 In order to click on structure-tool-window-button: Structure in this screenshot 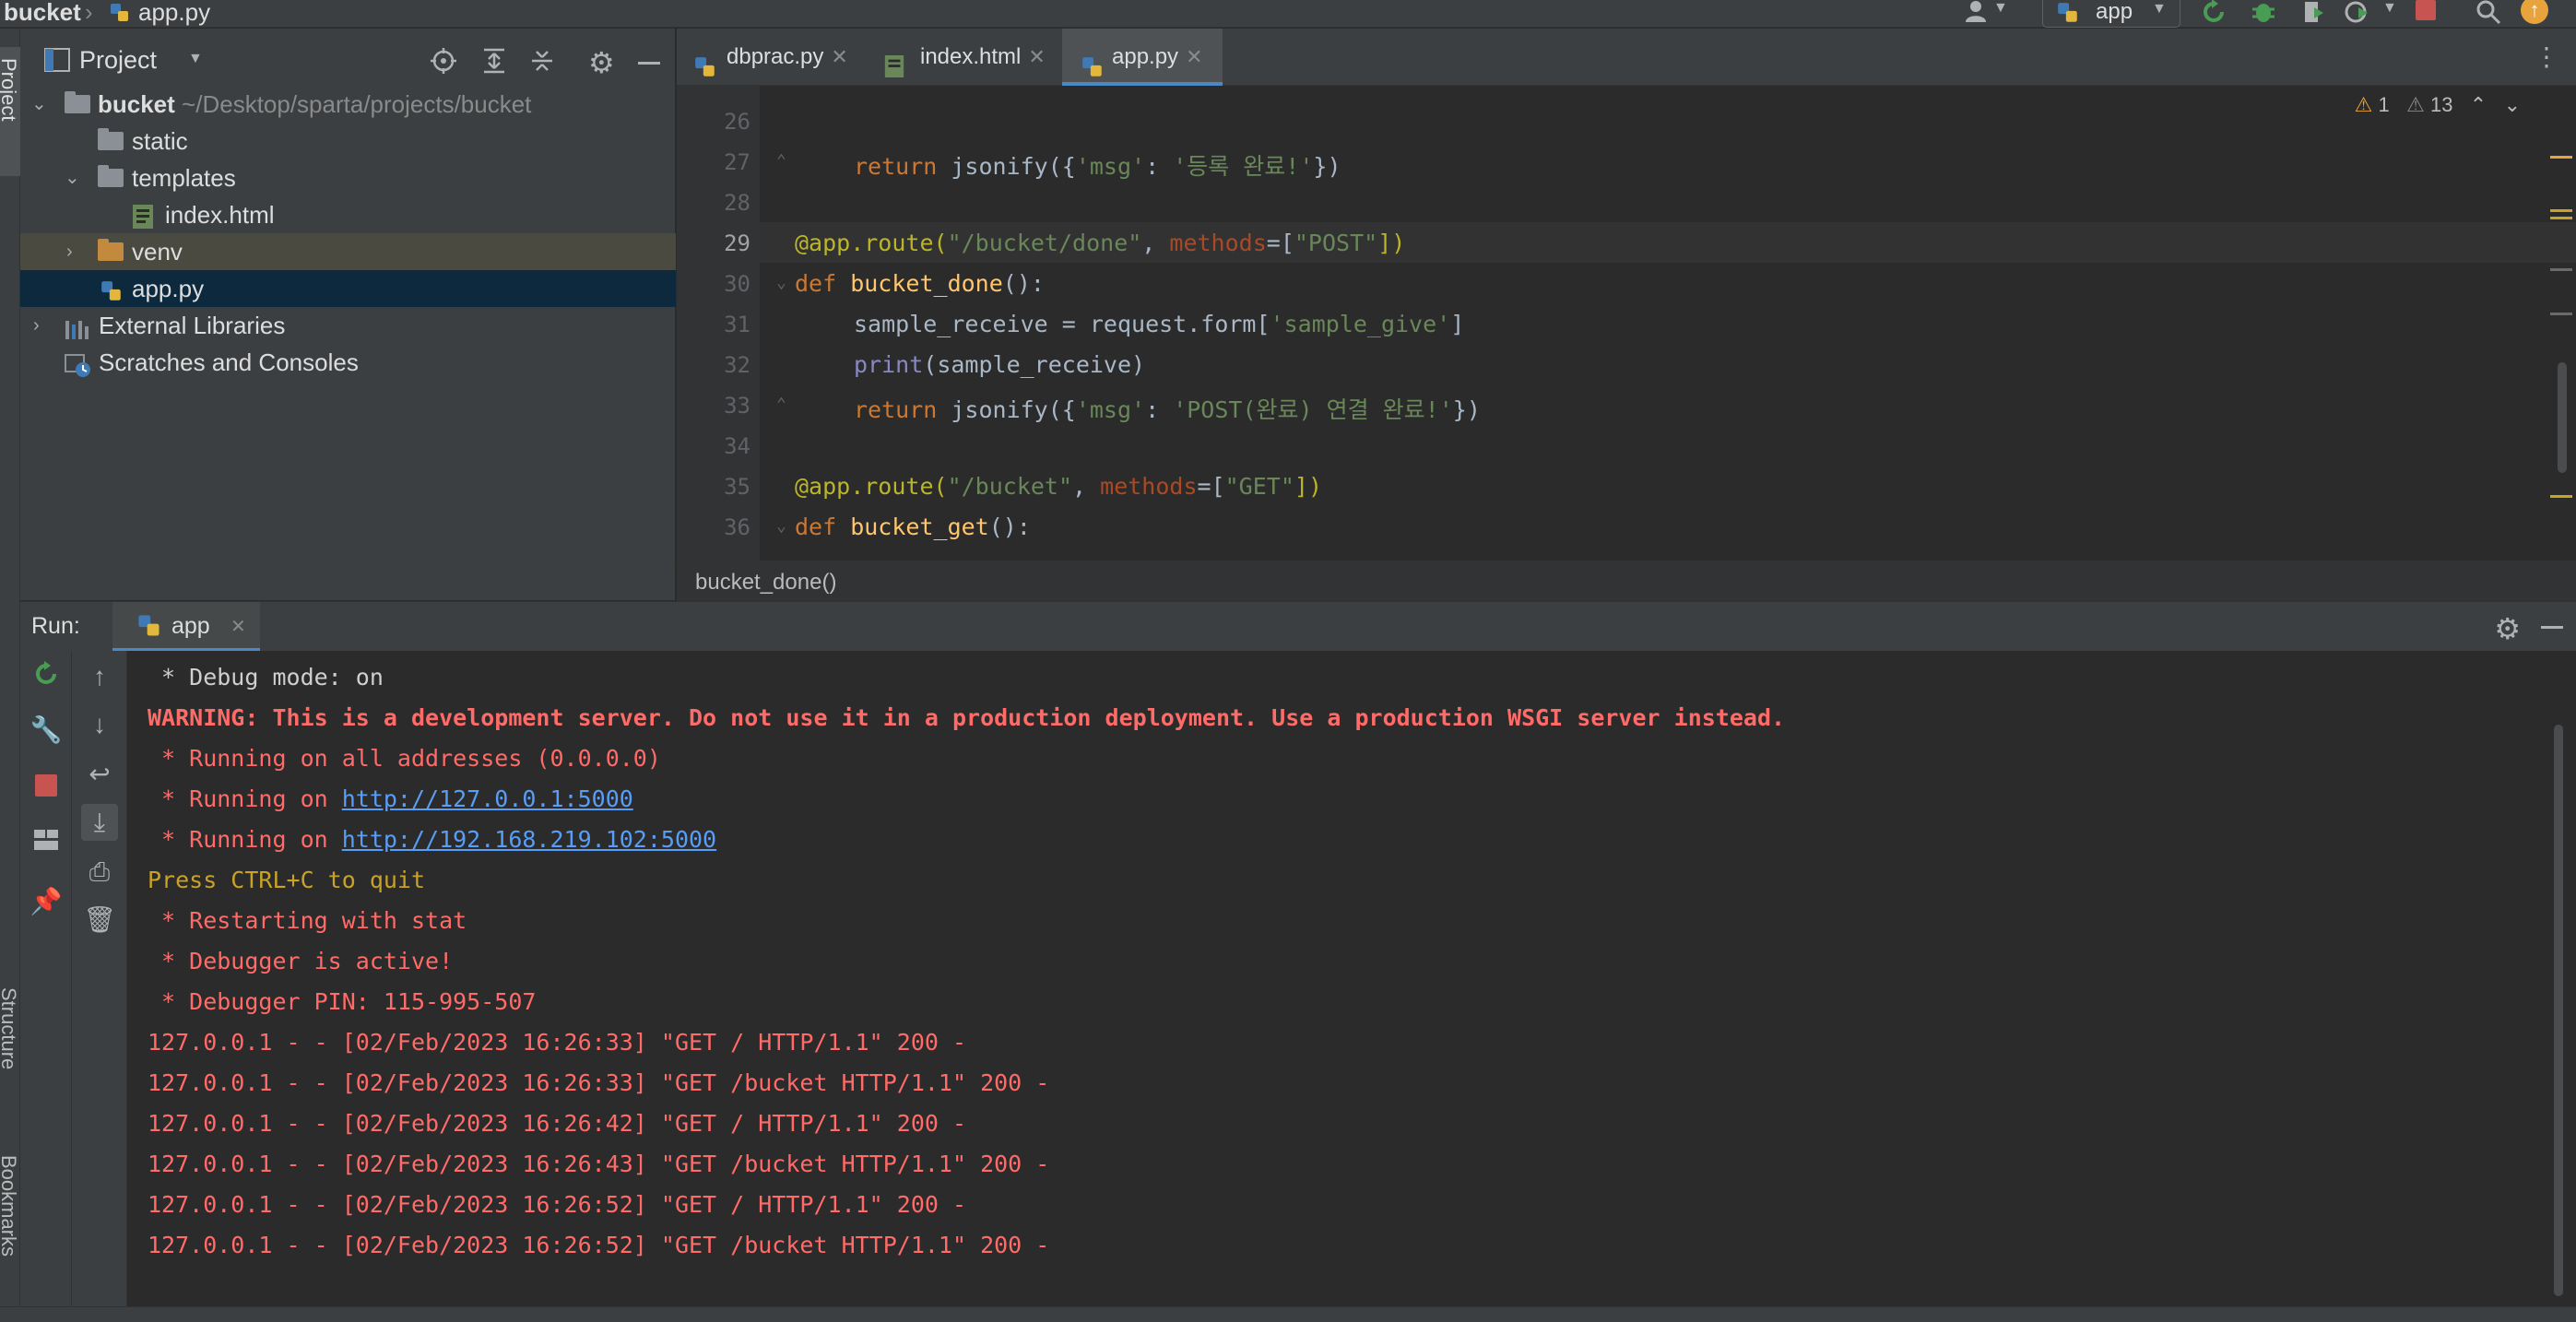, I will do `click(10, 1028)`.